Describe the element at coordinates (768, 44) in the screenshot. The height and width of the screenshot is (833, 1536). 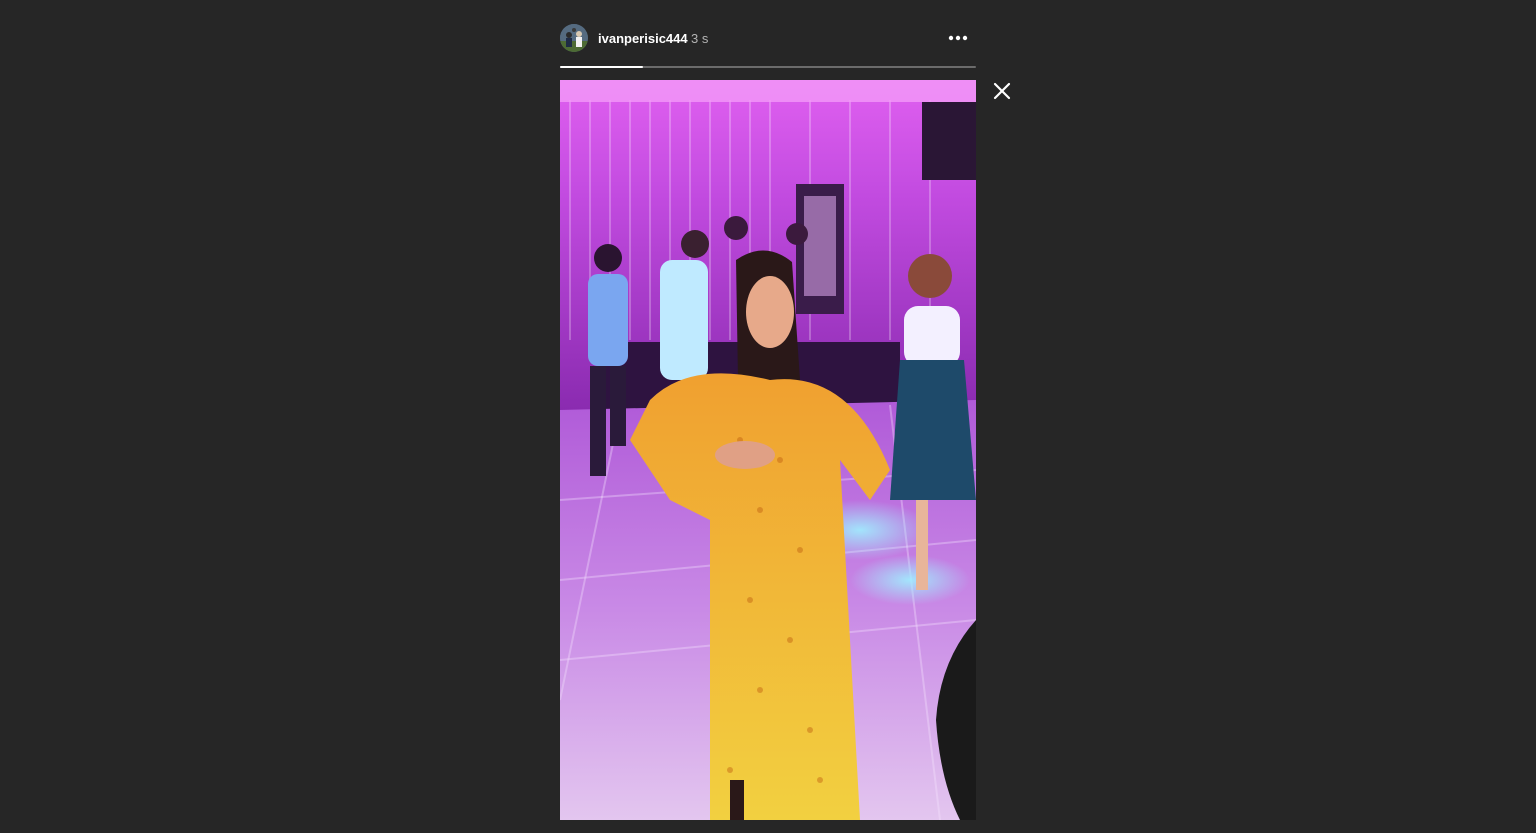
I see `story-header: ivanperisic444 3 s` at that location.